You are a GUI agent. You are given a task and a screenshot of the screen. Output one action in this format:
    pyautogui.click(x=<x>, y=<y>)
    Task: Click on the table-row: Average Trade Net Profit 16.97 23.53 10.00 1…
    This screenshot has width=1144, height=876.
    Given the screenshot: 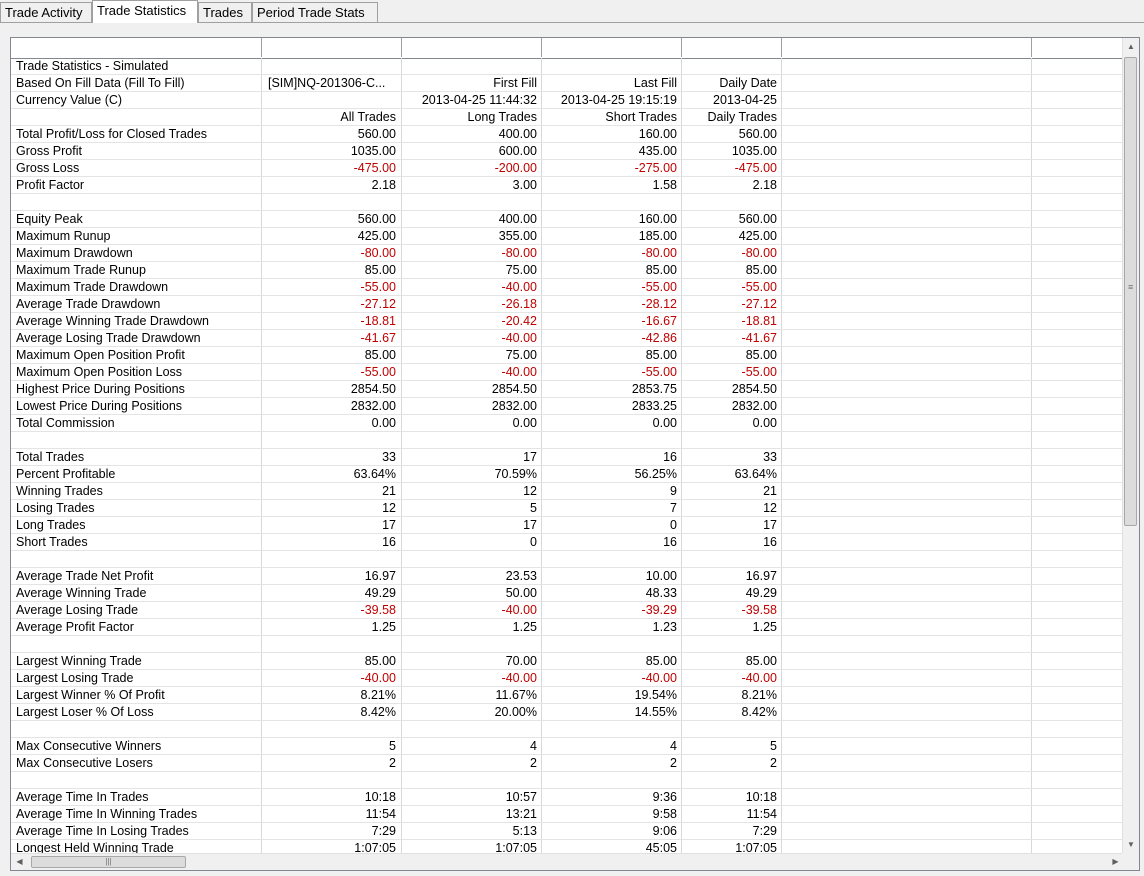 What is the action you would take?
    pyautogui.click(x=567, y=576)
    